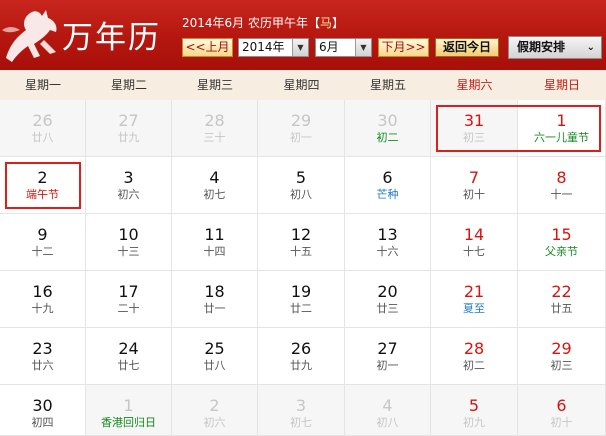  I want to click on lunar-or-festival-label: 十七, so click(474, 251).